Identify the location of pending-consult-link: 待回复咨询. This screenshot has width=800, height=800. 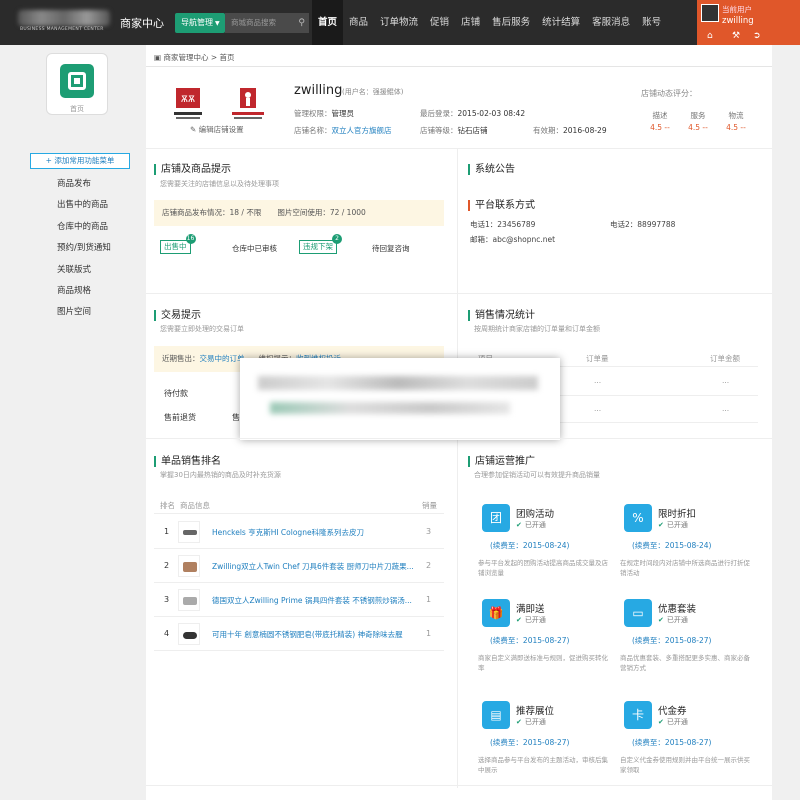
(391, 248).